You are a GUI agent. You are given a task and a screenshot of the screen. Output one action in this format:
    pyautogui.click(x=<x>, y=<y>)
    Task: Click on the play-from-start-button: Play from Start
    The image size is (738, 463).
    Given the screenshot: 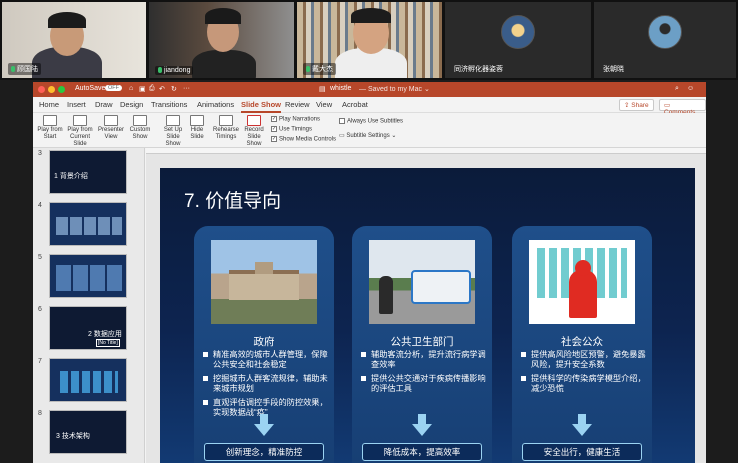 What is the action you would take?
    pyautogui.click(x=50, y=128)
    